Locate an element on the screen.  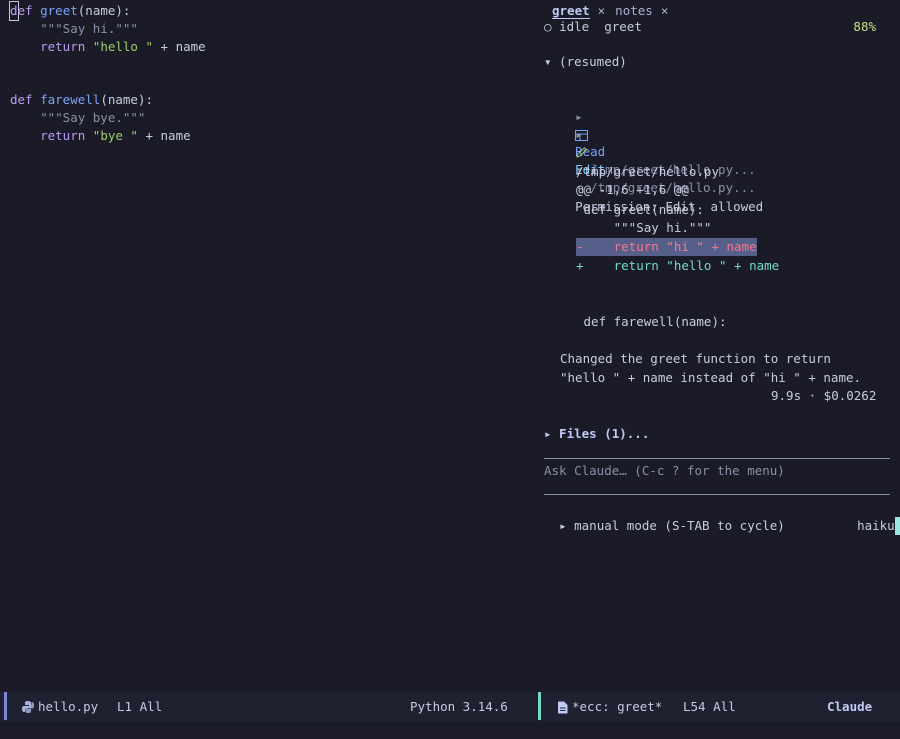
code-line: """Say bye.""" is located at coordinates (108, 118).